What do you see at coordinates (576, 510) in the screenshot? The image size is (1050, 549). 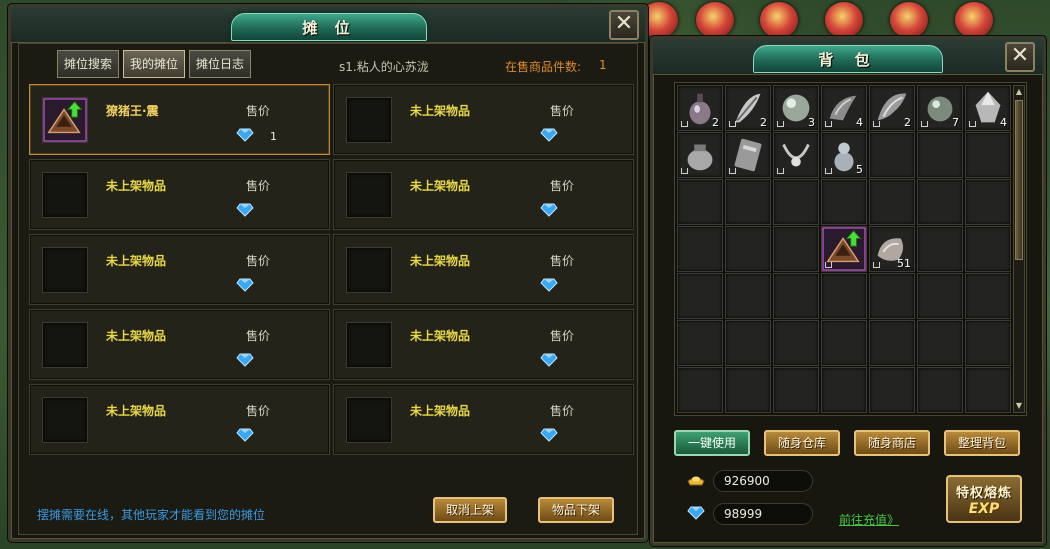 I see `unlist-item-button: 物品下架` at bounding box center [576, 510].